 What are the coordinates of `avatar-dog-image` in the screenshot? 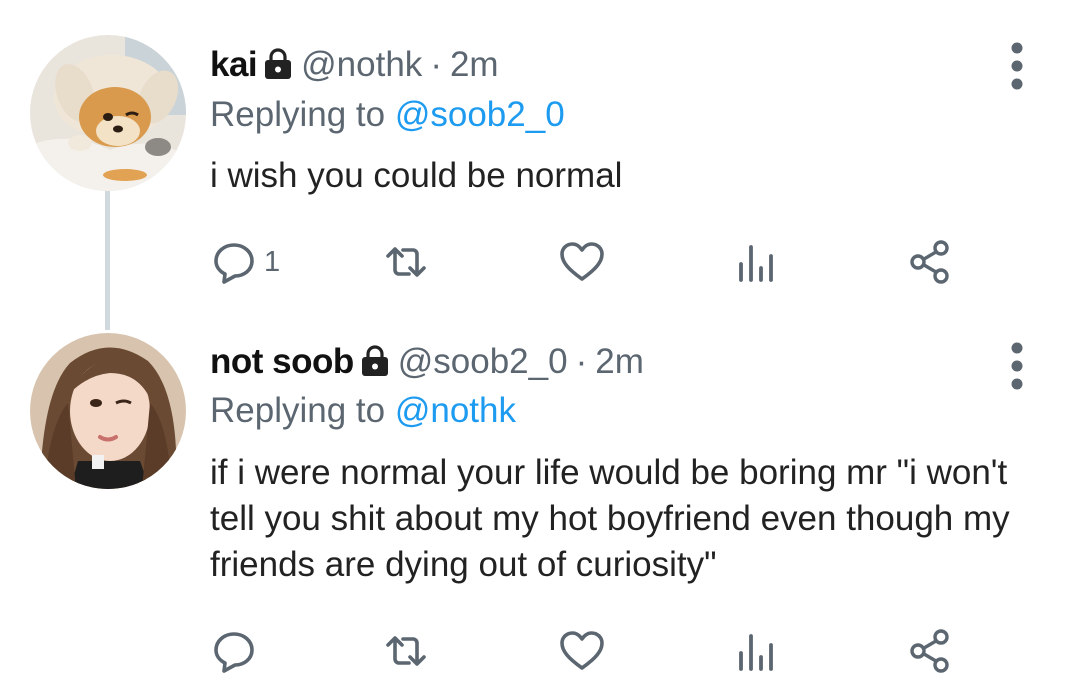 It's located at (108, 113).